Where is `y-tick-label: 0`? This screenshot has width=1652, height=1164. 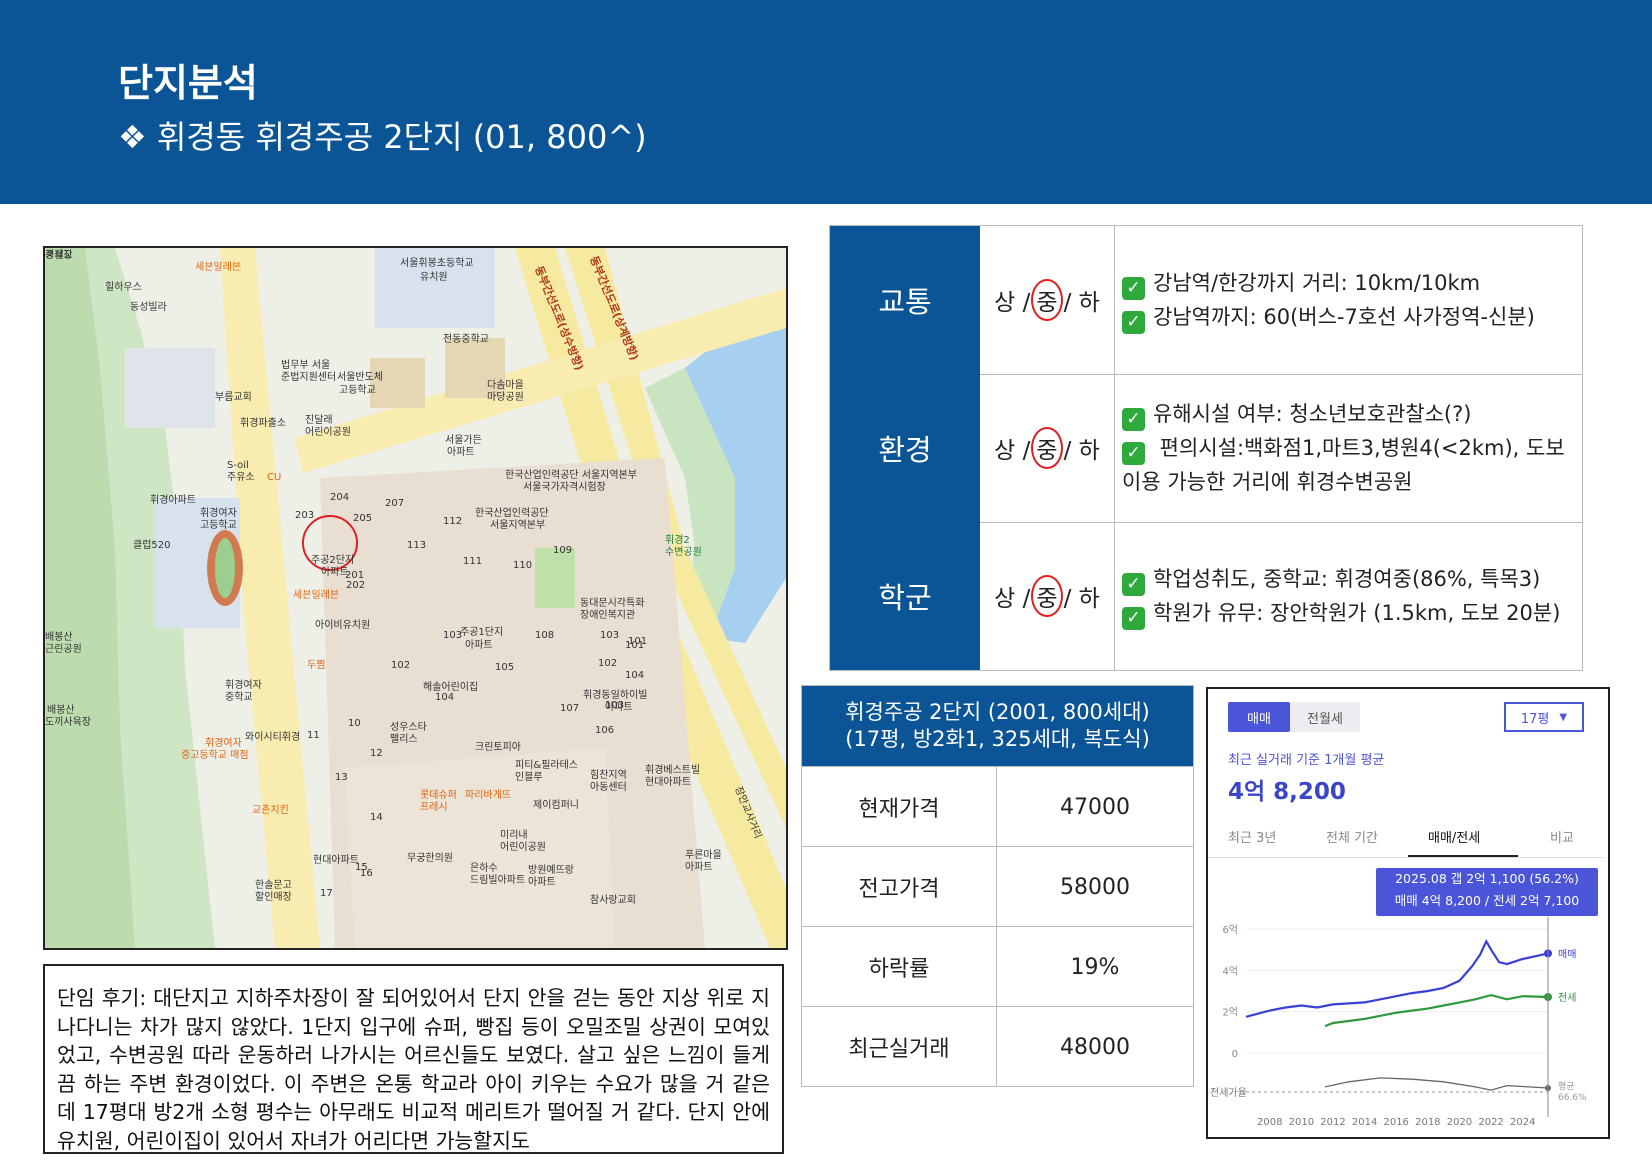
y-tick-label: 0 is located at coordinates (1235, 1054).